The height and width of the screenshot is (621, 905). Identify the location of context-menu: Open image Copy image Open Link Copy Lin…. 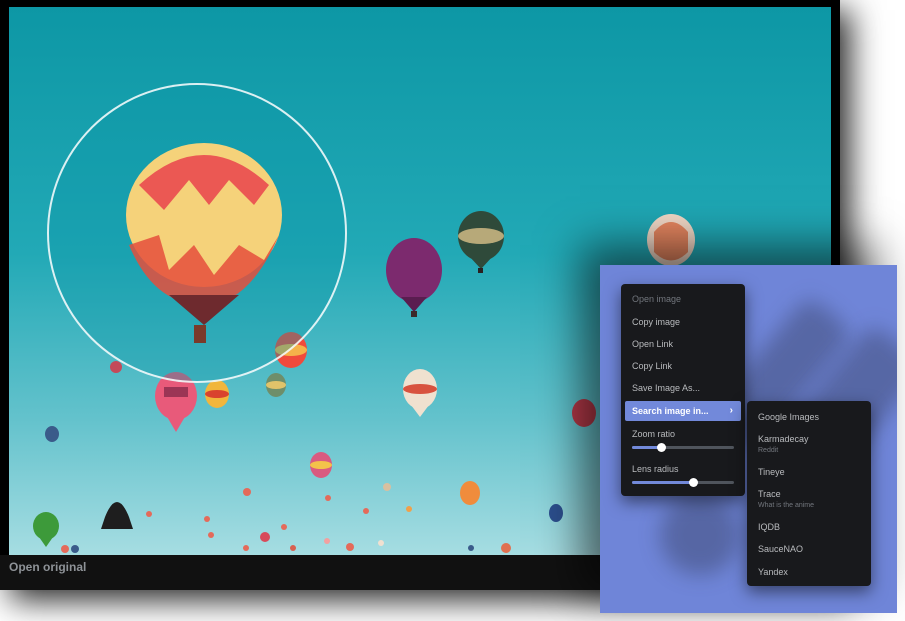
(683, 390).